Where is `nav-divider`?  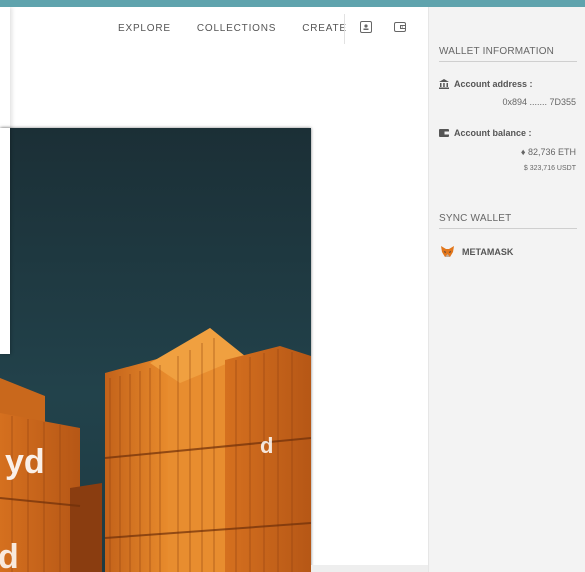
nav-divider is located at coordinates (344, 29).